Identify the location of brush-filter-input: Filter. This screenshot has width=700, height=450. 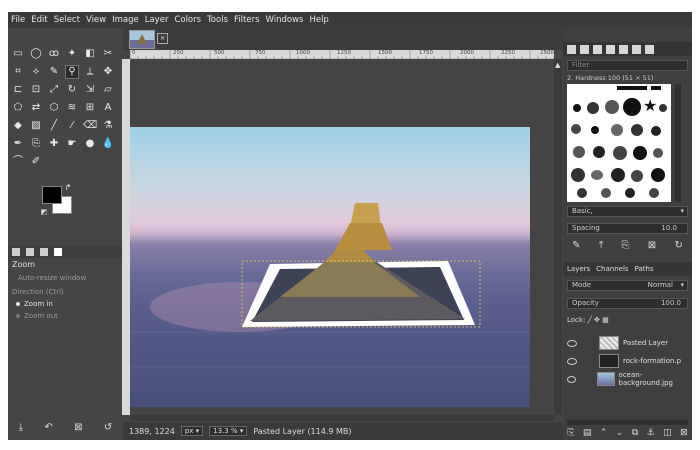
(627, 65).